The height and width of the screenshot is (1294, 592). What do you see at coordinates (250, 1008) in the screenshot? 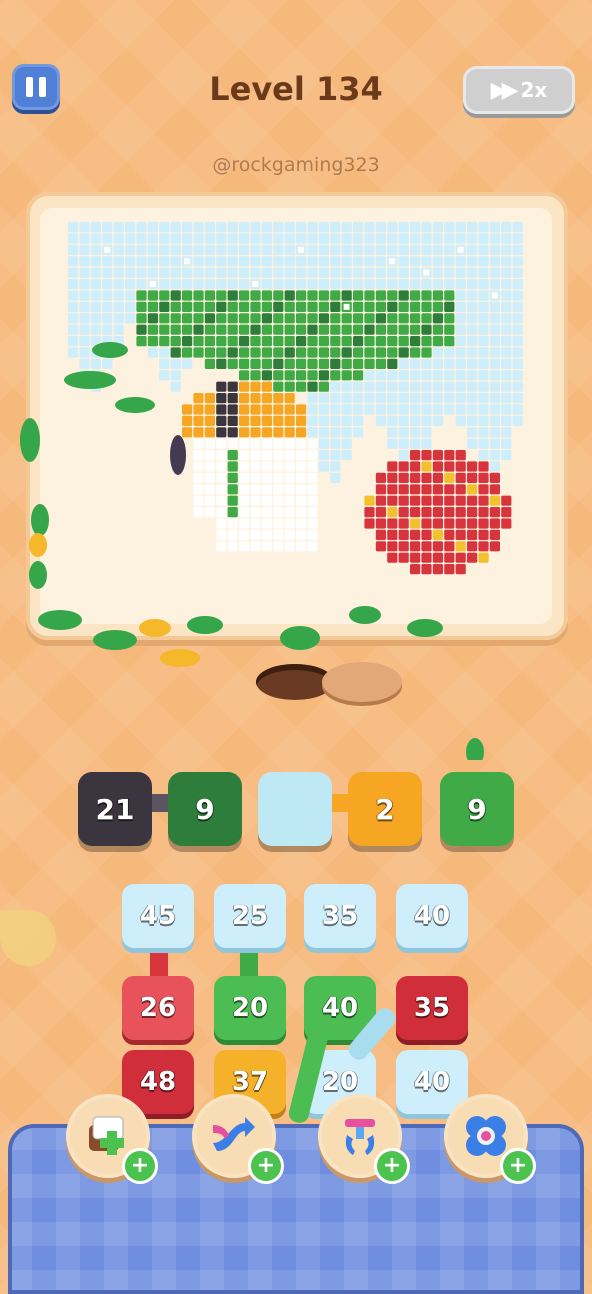
I see `grid-block: 20` at bounding box center [250, 1008].